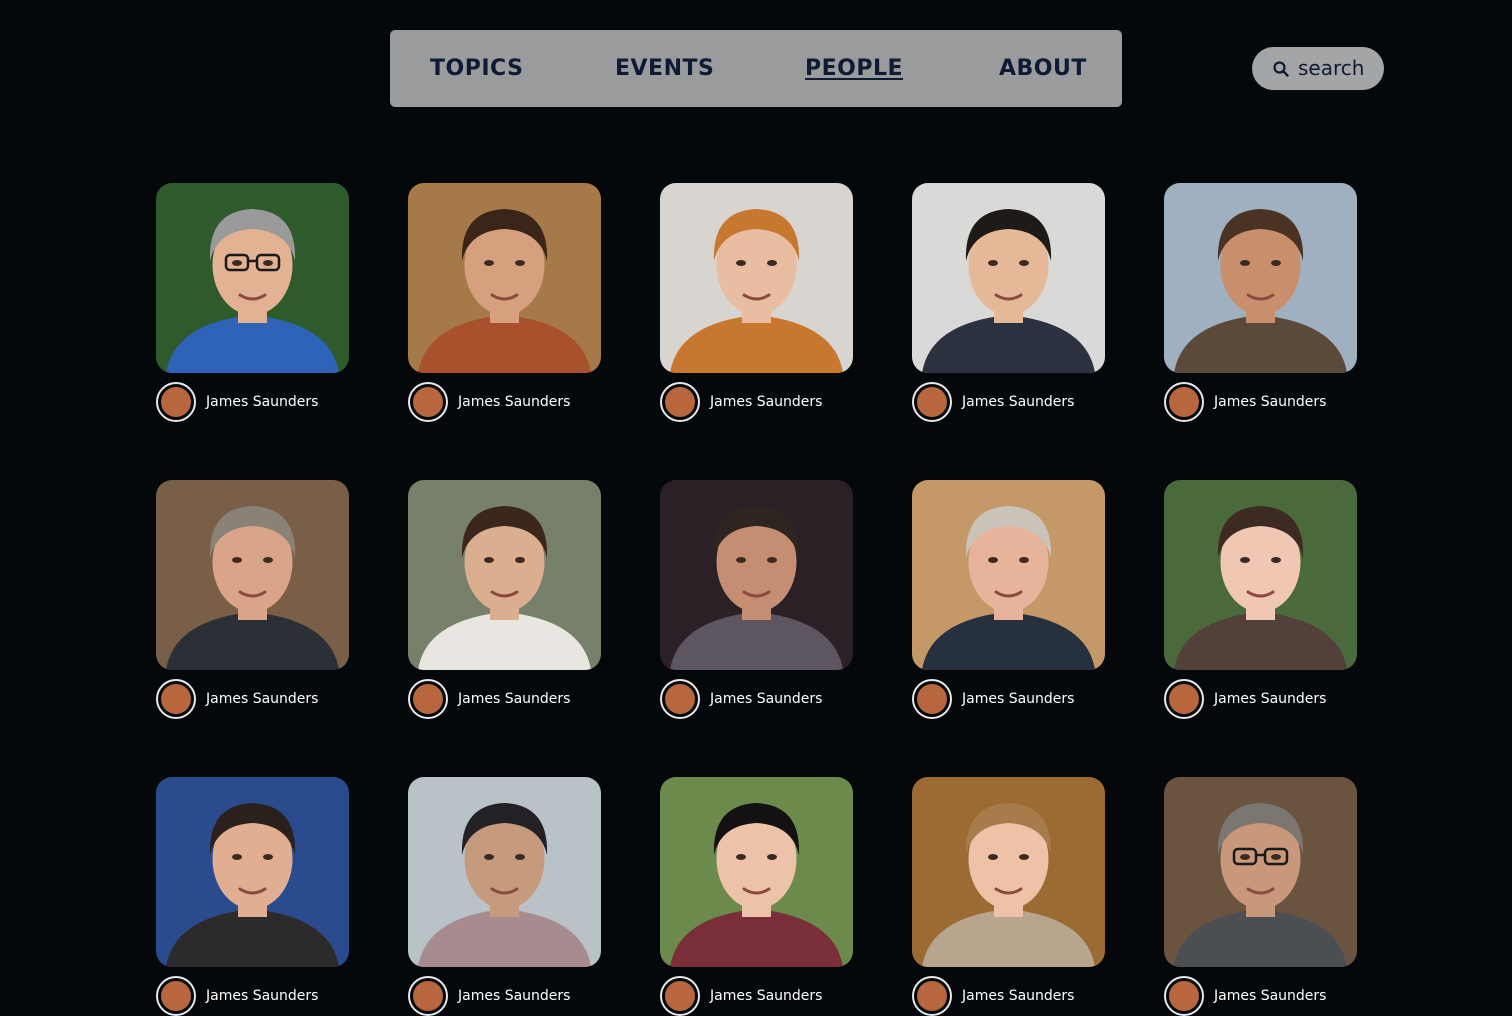  What do you see at coordinates (1281, 69) in the screenshot?
I see `search-icon` at bounding box center [1281, 69].